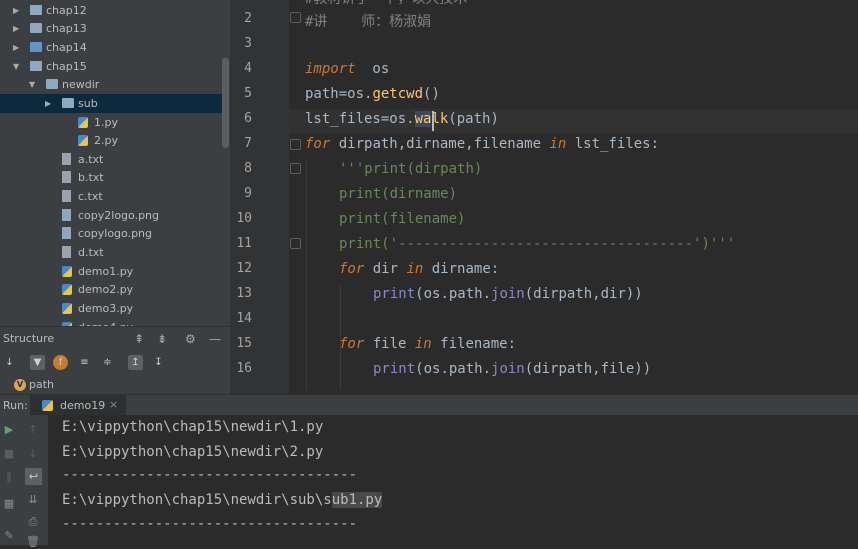  I want to click on collapse-icon: ≑, so click(107, 362).